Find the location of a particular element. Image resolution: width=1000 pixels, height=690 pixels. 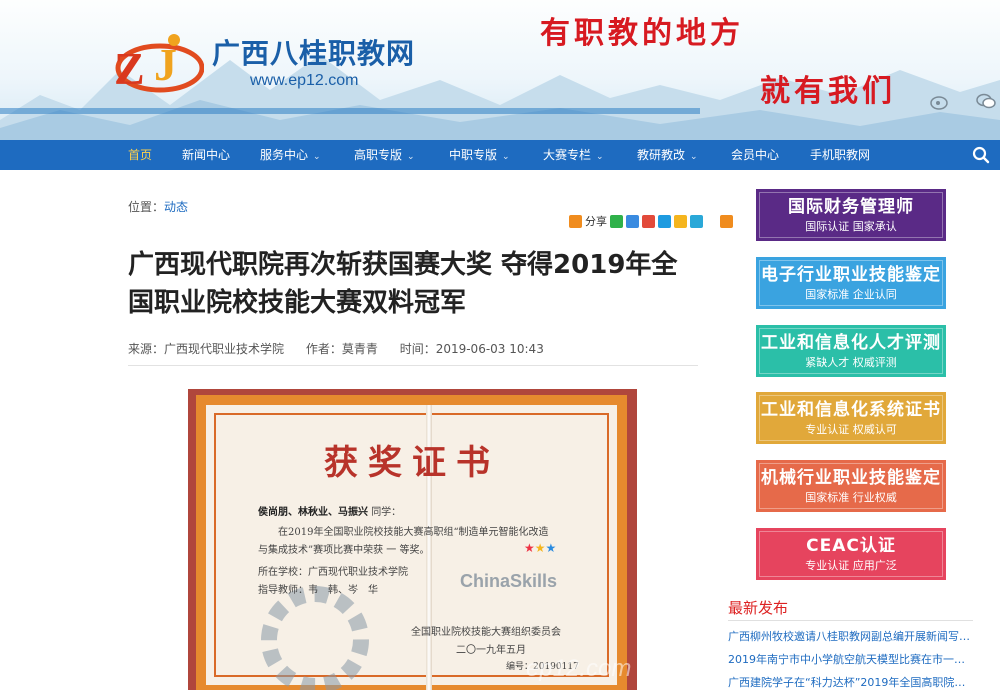

ad-subtitle: 紧缺人才 权威评测 is located at coordinates (851, 362).